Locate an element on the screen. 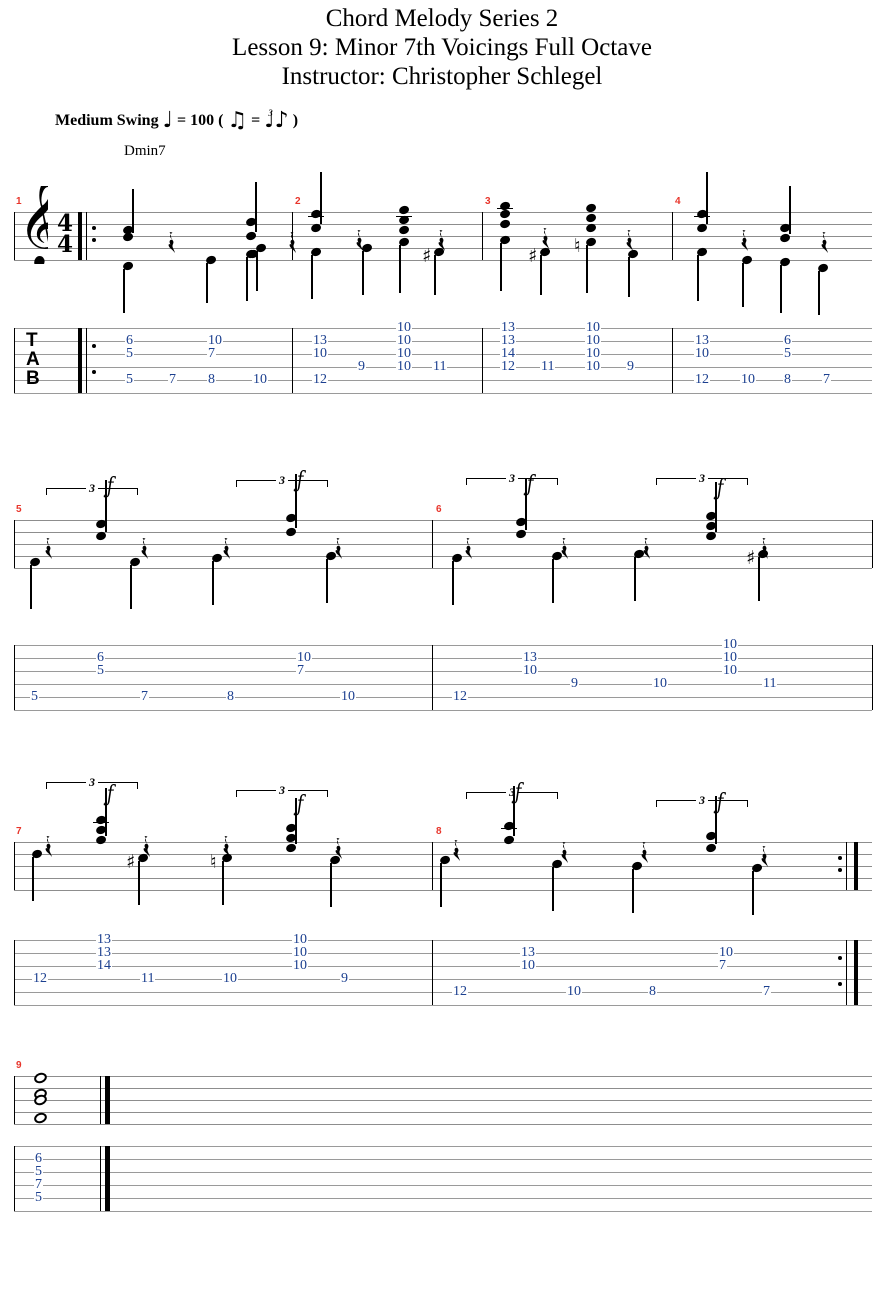 The height and width of the screenshot is (1291, 884). rest-m4-b4 is located at coordinates (825, 243).